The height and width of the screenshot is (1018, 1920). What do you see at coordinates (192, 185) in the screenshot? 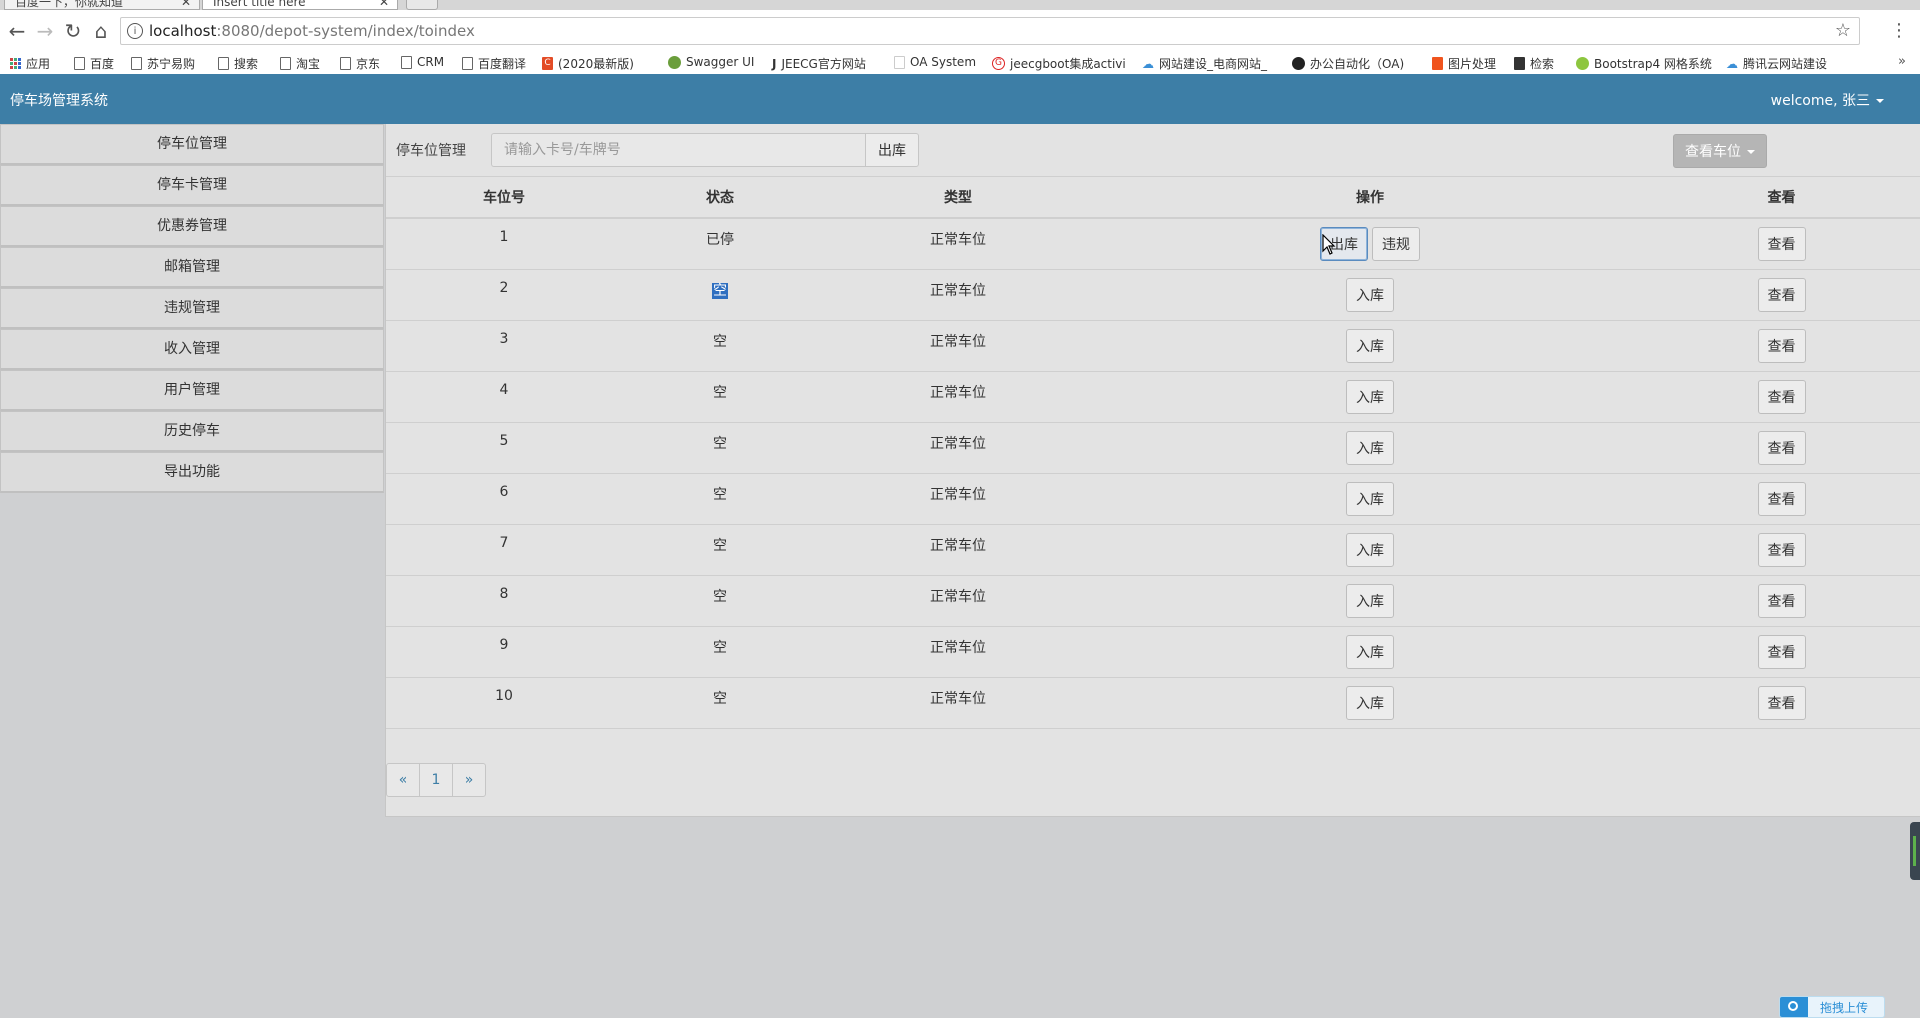
I see `sidebar-item-parking-cards: 停车卡管理` at bounding box center [192, 185].